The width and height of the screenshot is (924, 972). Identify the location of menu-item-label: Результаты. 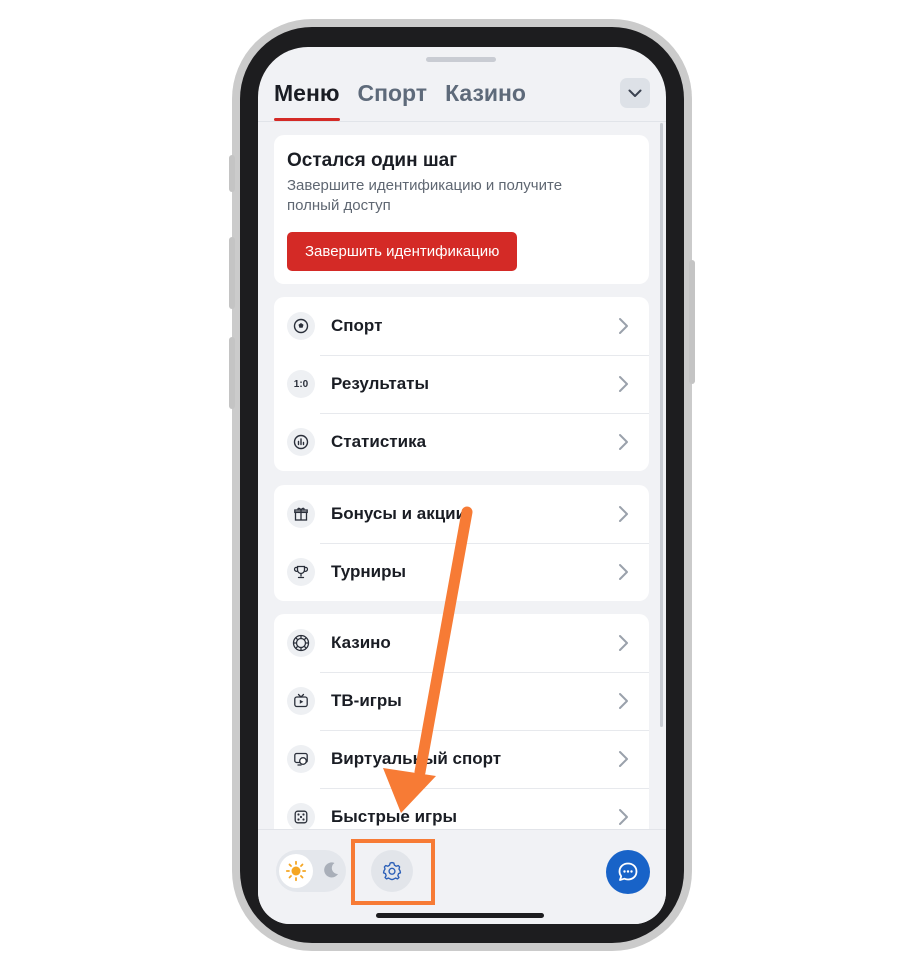
(380, 383).